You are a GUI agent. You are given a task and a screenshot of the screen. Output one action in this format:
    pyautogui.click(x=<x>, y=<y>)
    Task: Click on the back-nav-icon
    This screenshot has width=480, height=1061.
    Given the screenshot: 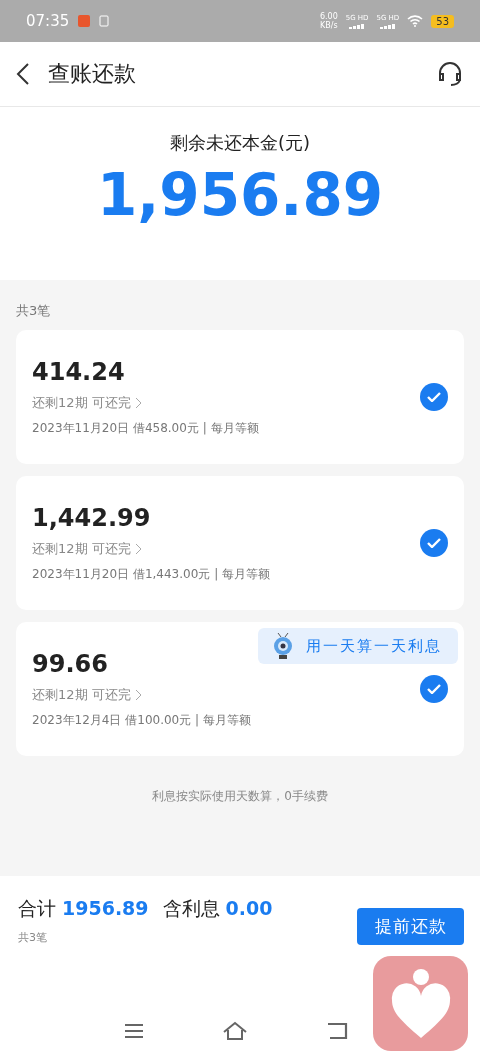 What is the action you would take?
    pyautogui.click(x=337, y=1031)
    